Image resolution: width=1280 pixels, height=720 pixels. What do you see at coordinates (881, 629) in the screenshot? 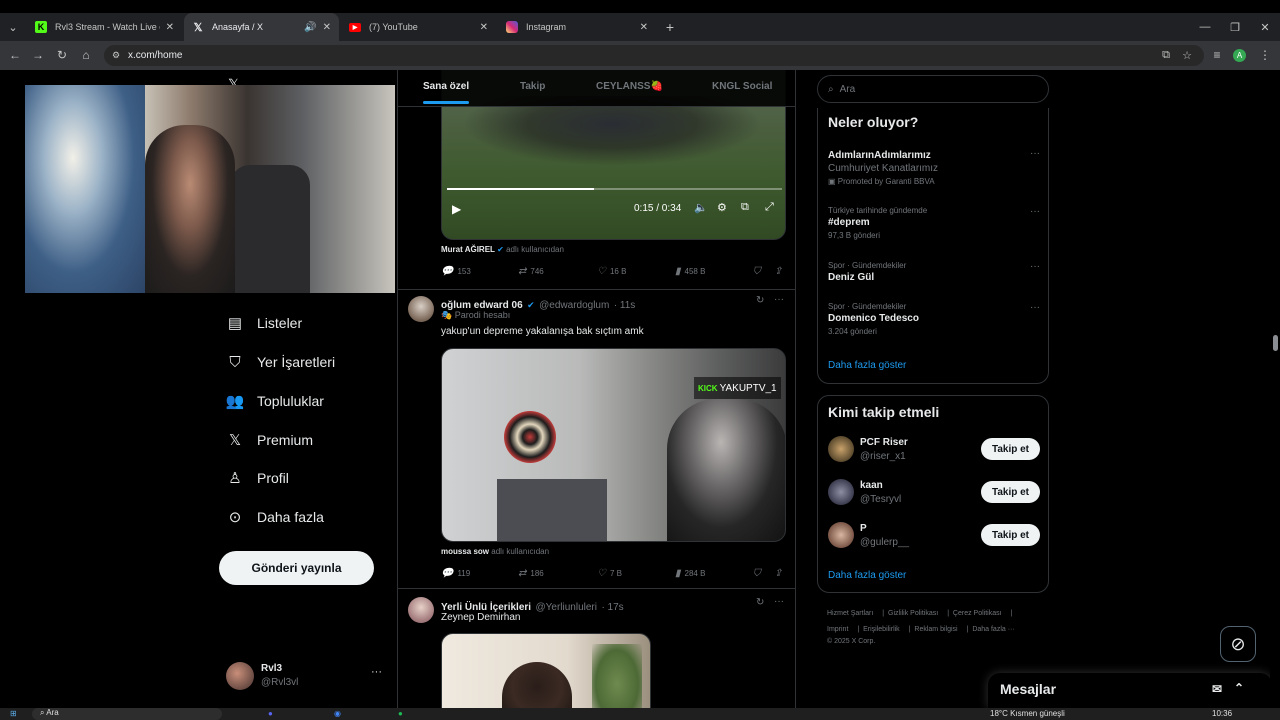
I see `footer-link: Erişilebilirlik` at bounding box center [881, 629].